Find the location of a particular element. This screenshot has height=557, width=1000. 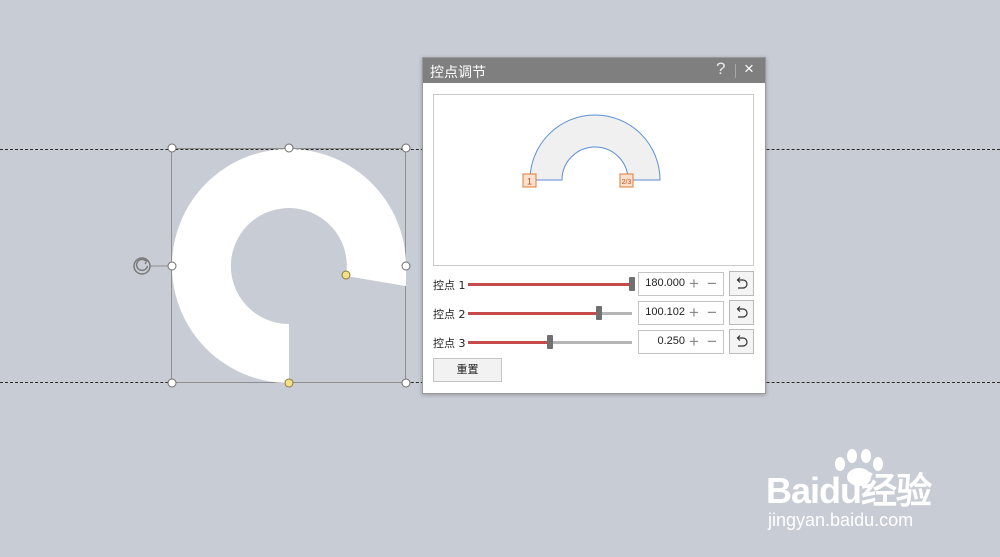

rotate-handle-icon is located at coordinates (142, 266).